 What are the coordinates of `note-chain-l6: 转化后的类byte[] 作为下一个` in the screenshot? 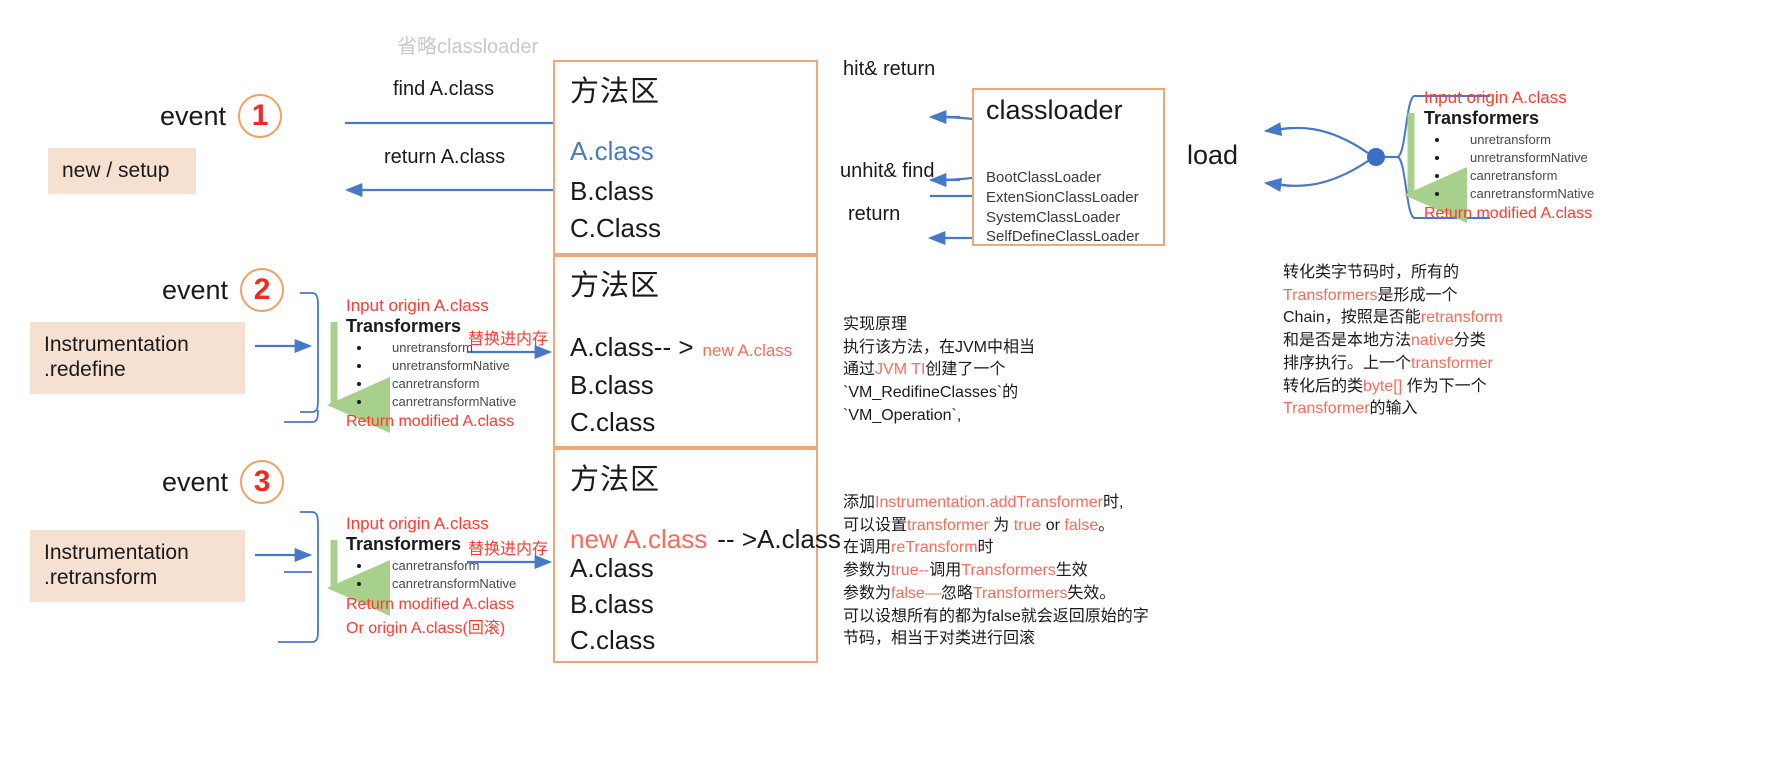 It's located at (1385, 386).